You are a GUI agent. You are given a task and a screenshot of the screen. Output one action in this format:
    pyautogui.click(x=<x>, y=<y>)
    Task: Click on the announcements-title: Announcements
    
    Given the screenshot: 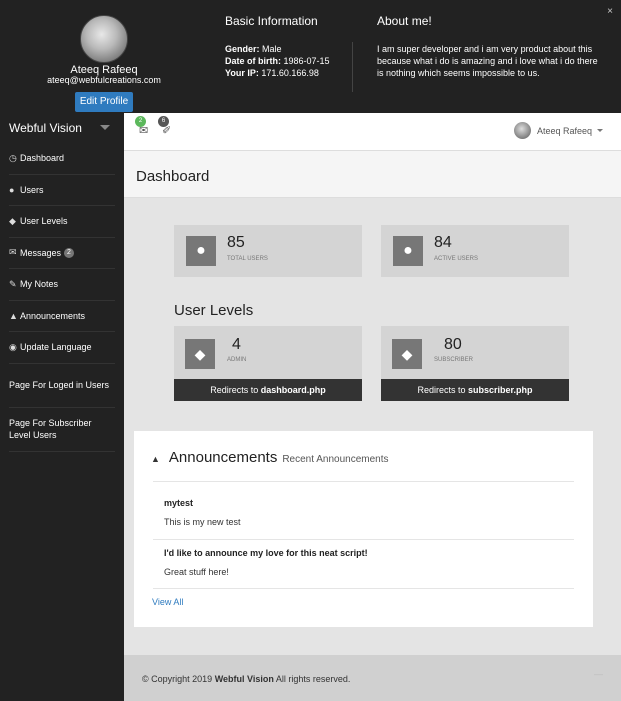 What is the action you would take?
    pyautogui.click(x=223, y=457)
    